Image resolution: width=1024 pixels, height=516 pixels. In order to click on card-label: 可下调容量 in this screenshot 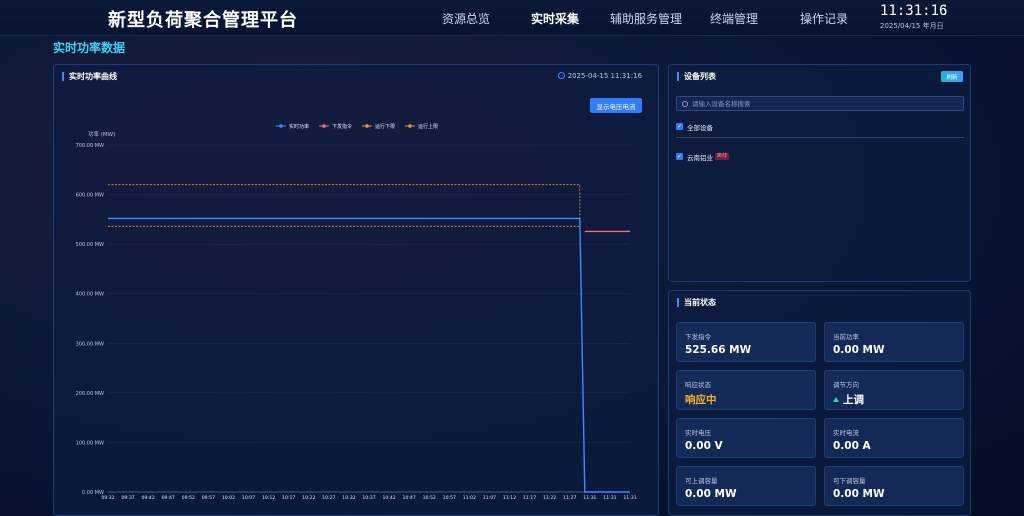, I will do `click(849, 481)`.